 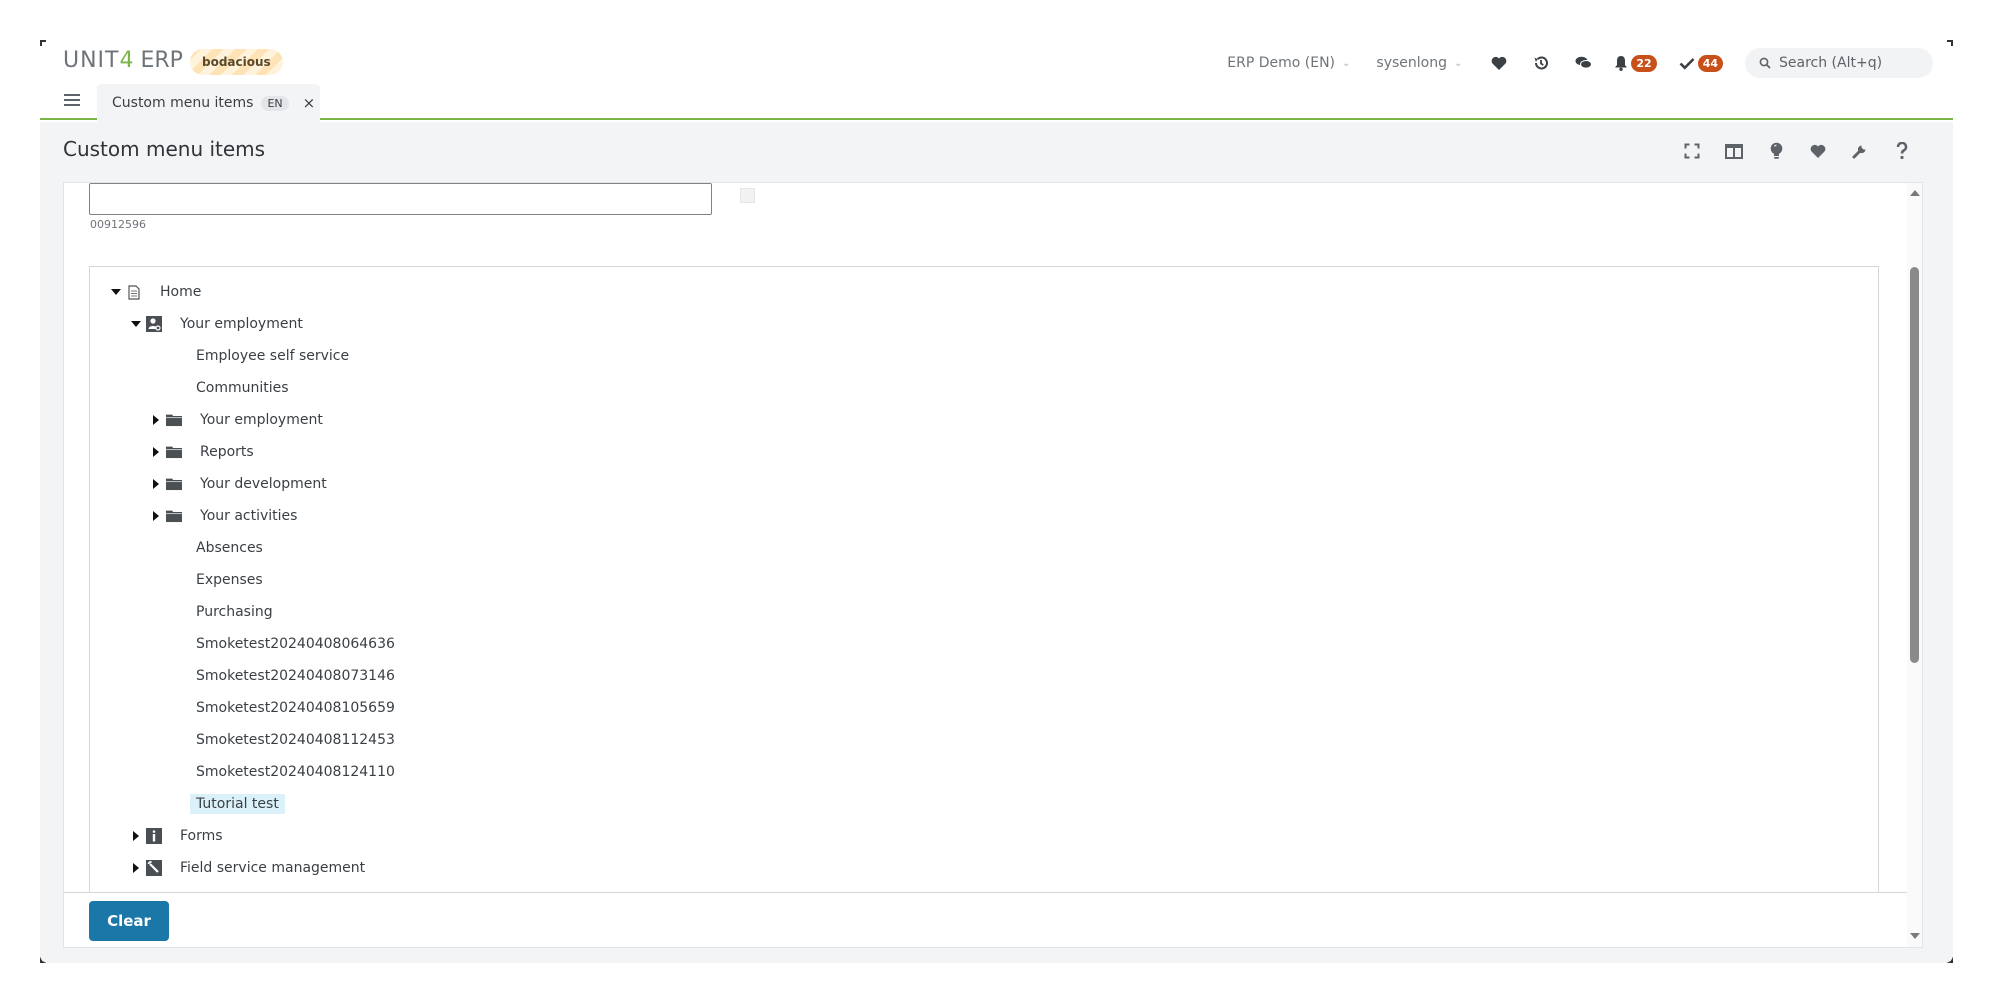 I want to click on checkmark-icon, so click(x=1687, y=63).